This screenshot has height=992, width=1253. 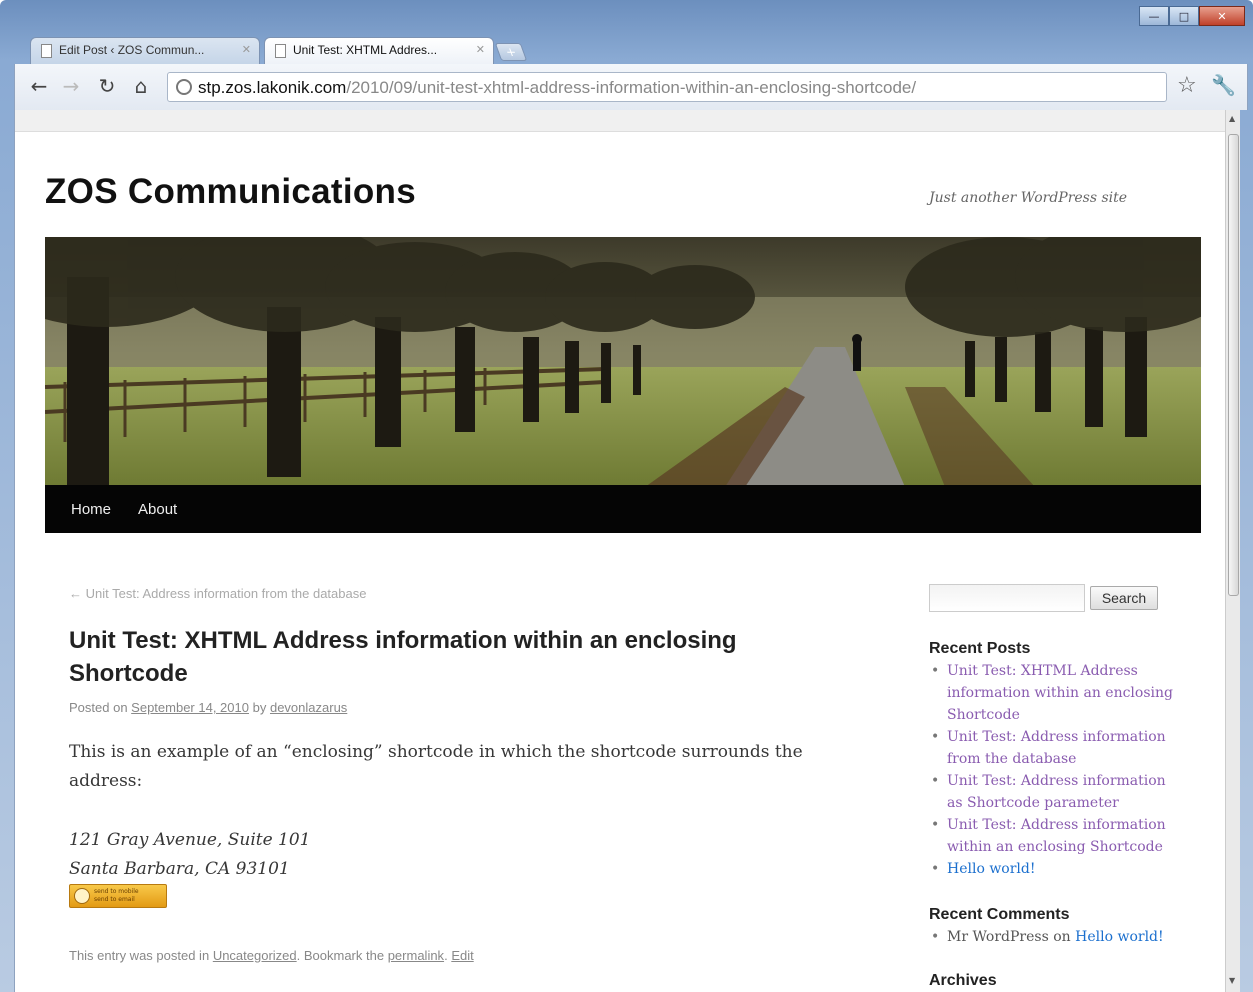 I want to click on mobile-phone-icon, so click(x=82, y=896).